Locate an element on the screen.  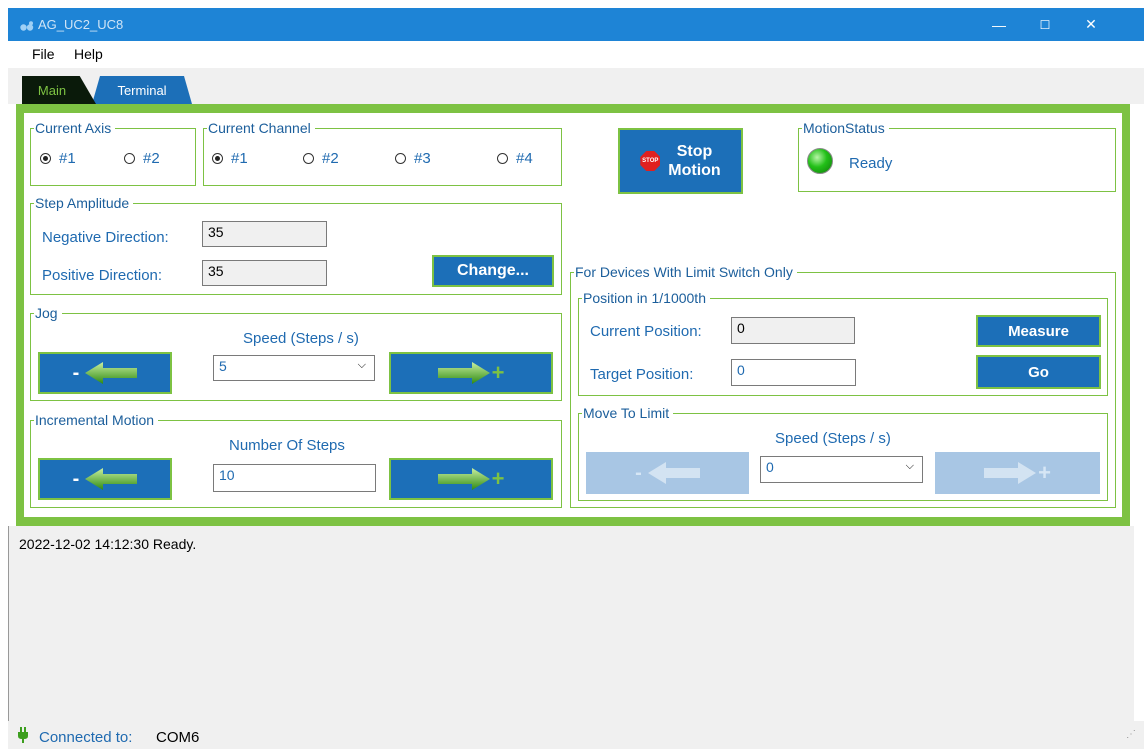
stop-motion-line1: Stop is located at coordinates (694, 151).